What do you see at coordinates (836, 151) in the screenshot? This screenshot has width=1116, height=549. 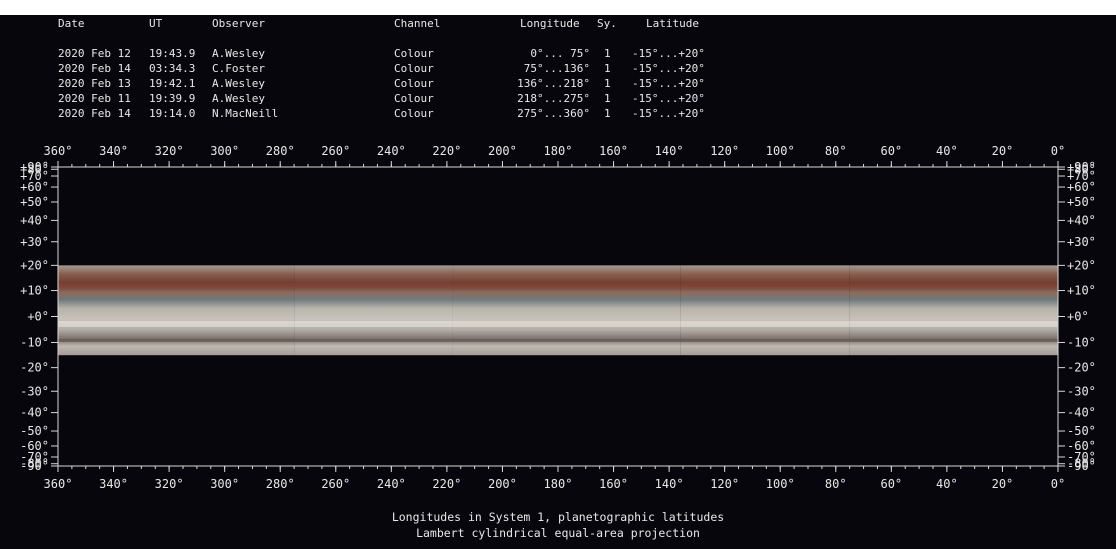 I see `lon-label-top: 80°` at bounding box center [836, 151].